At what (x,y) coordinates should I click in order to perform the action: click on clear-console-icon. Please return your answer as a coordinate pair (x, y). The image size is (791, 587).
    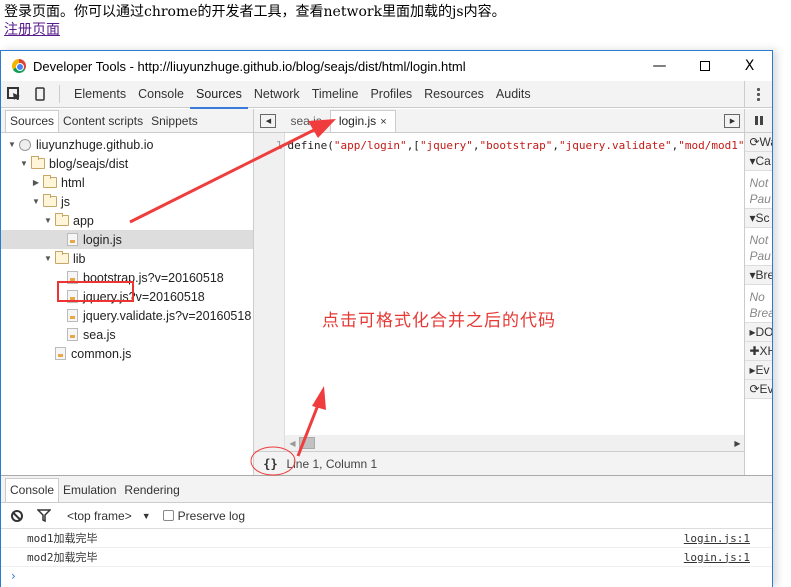
    Looking at the image, I should click on (17, 515).